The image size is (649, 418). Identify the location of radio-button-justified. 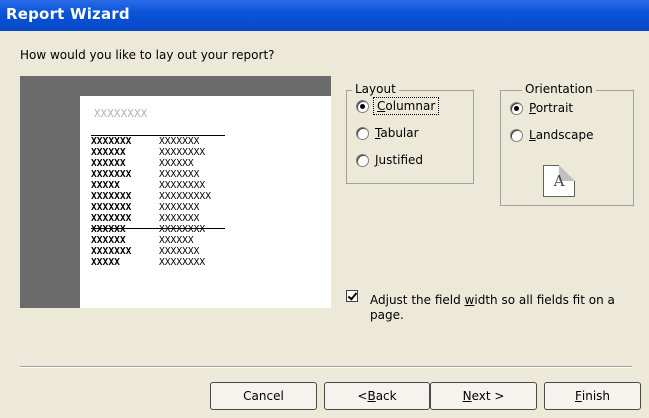
(362, 160).